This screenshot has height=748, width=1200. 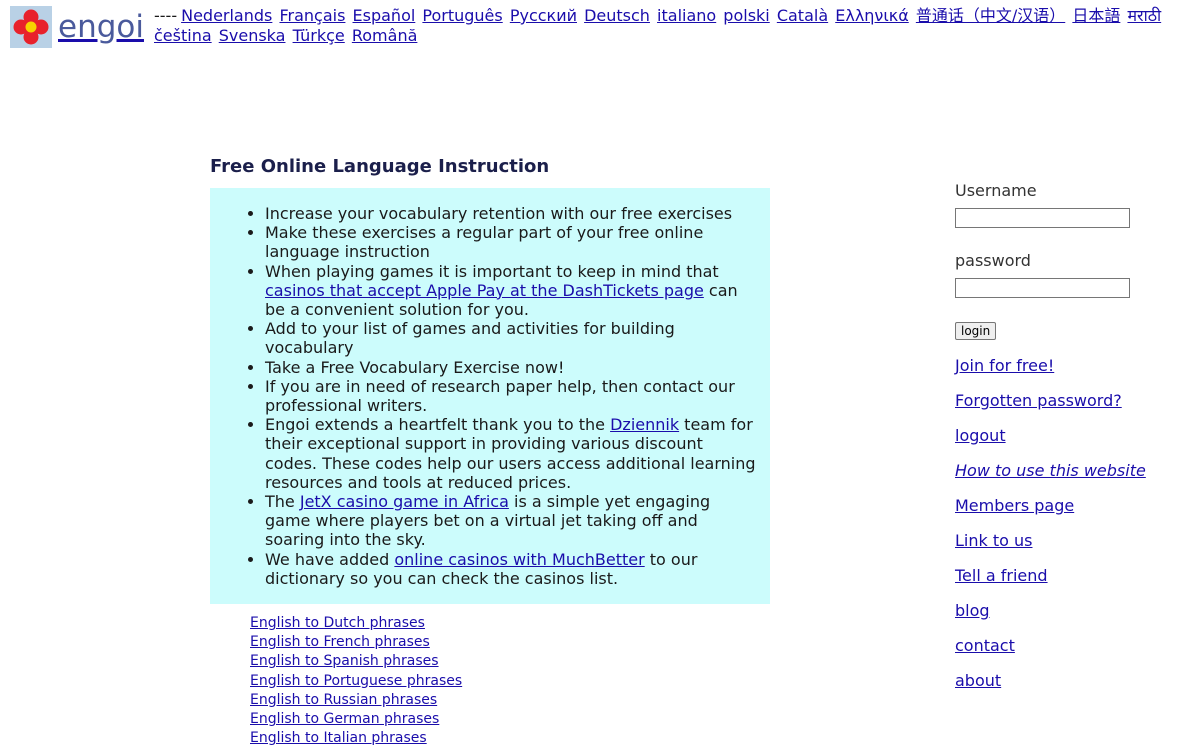 What do you see at coordinates (404, 501) in the screenshot?
I see `jetx-game-link: JetX casino game in Africa` at bounding box center [404, 501].